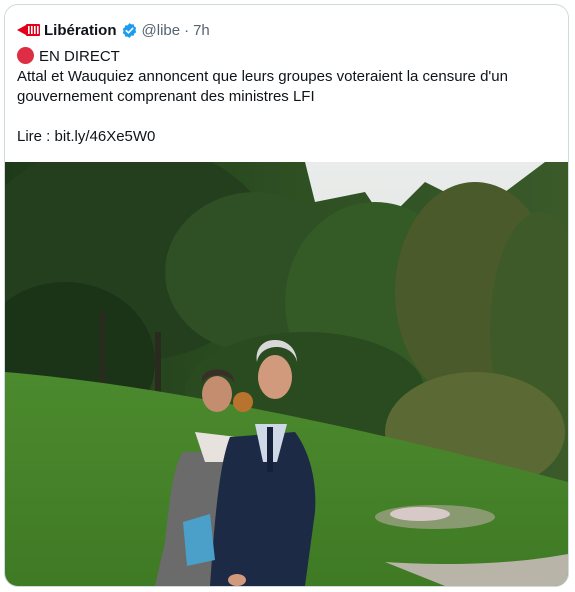 This screenshot has height=592, width=575. Describe the element at coordinates (29, 30) in the screenshot. I see `liberation-logo-icon` at that location.